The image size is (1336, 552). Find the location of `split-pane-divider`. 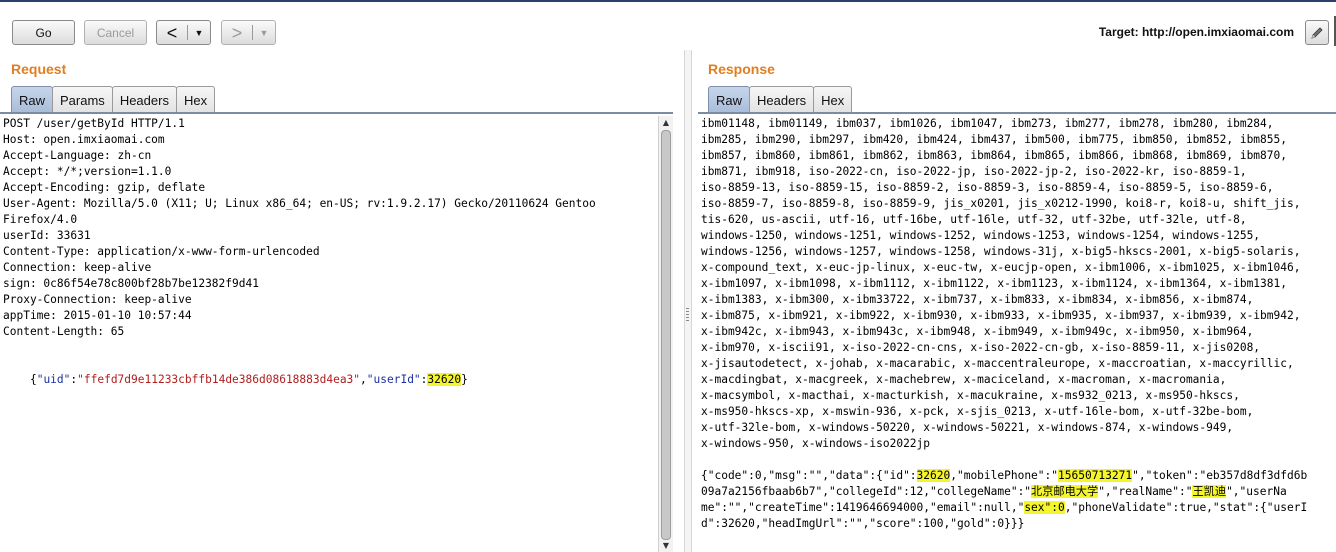

split-pane-divider is located at coordinates (688, 301).